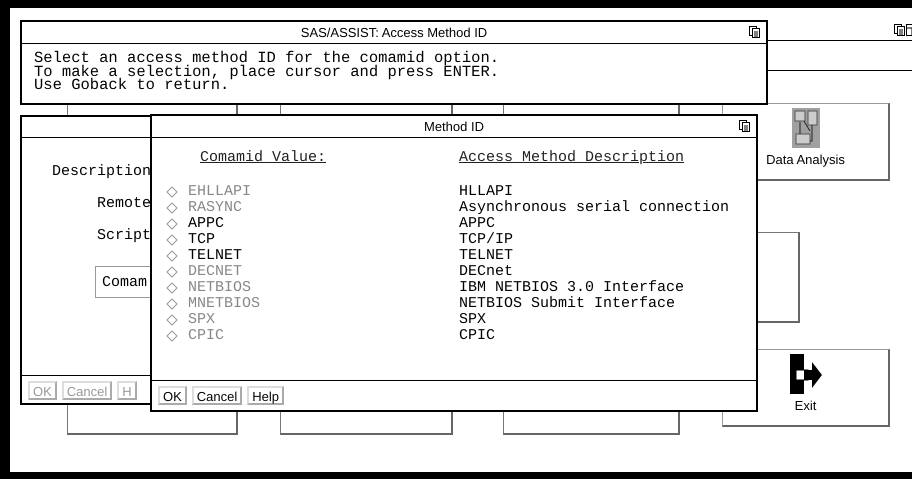 This screenshot has height=479, width=912. I want to click on description-text: SPX, so click(472, 320).